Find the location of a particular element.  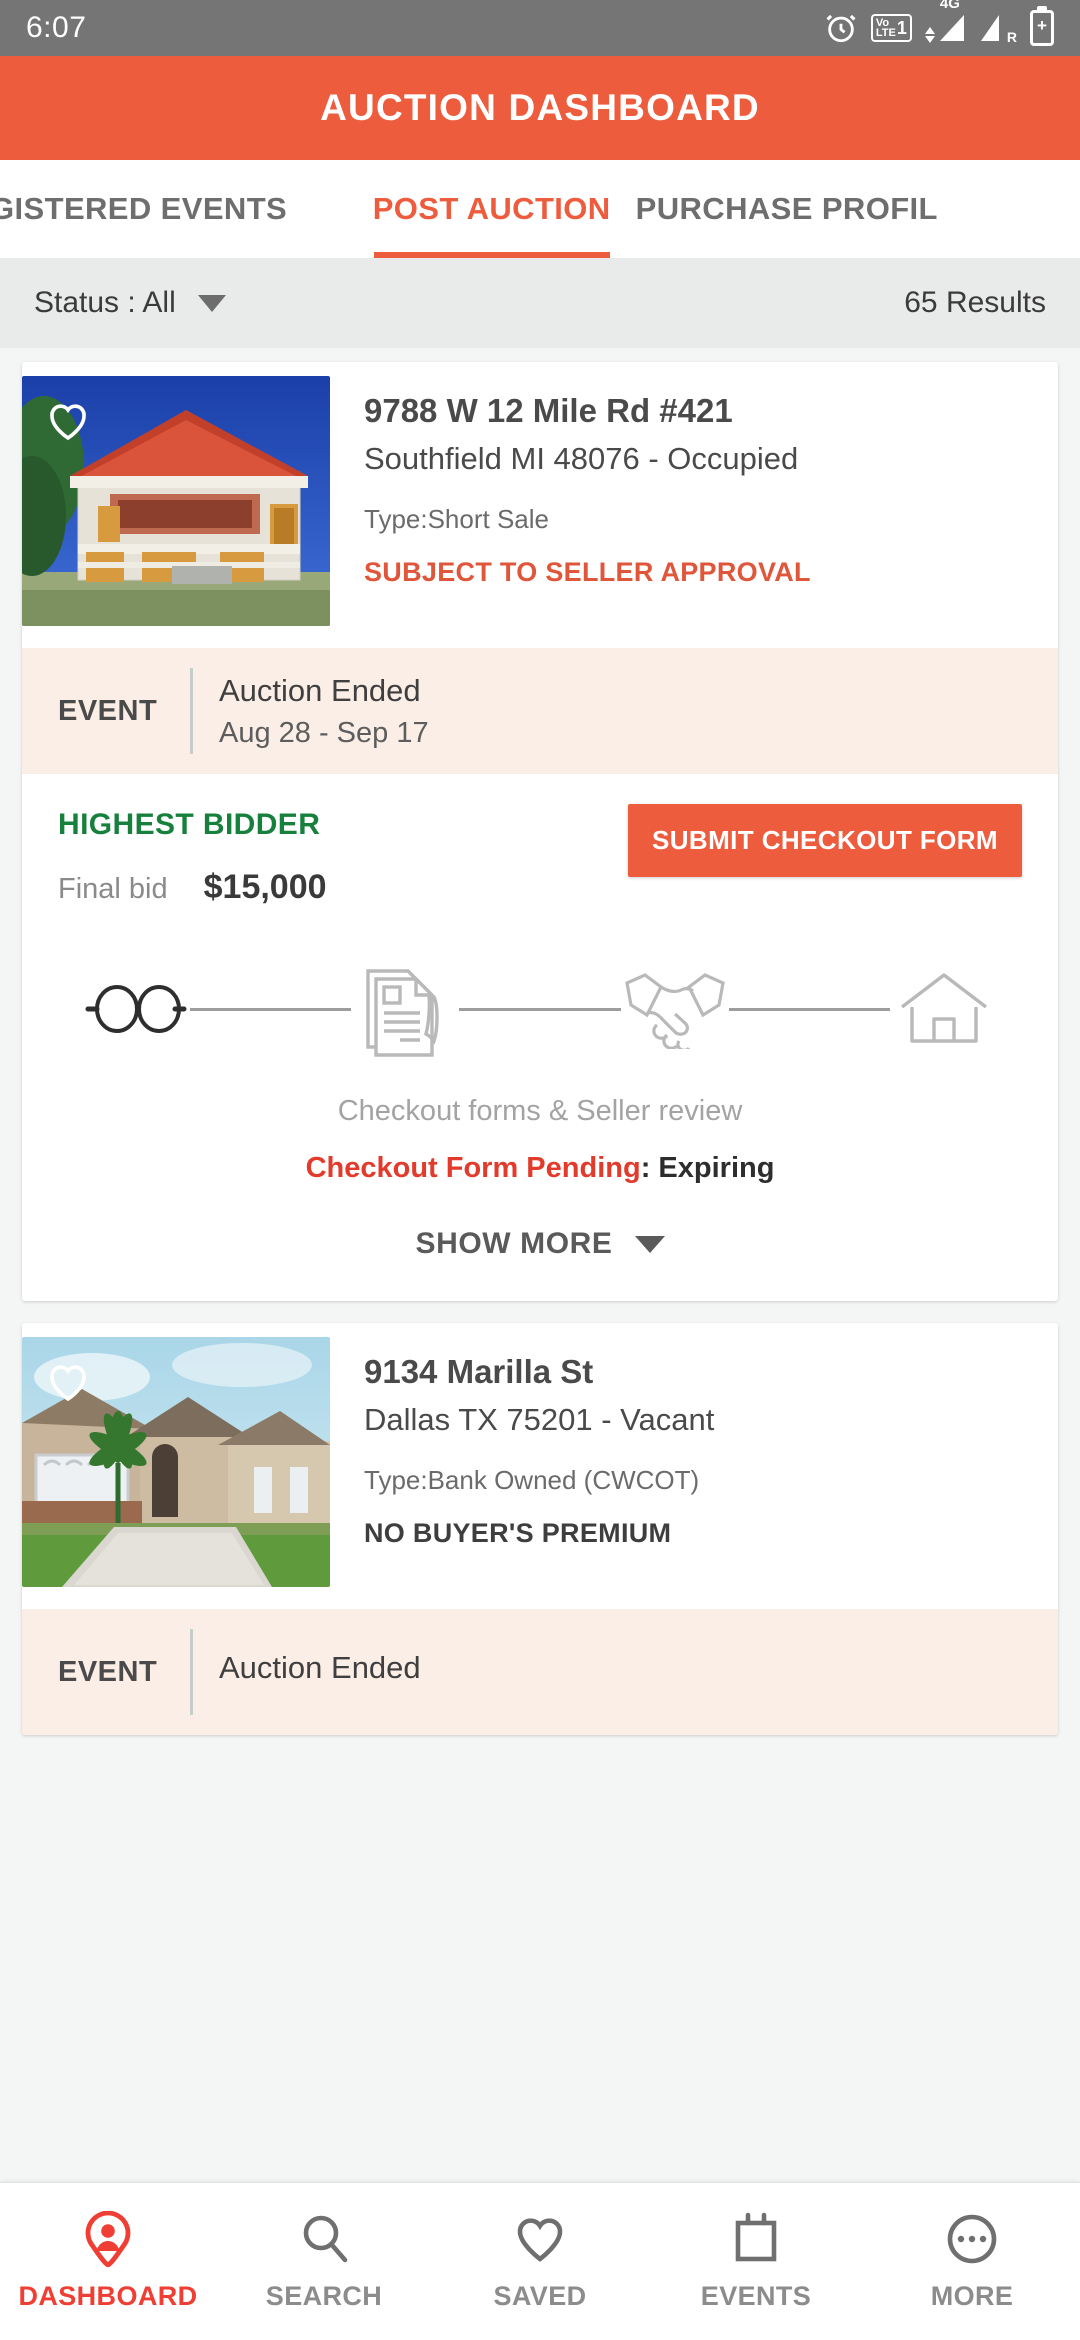

results-count: 65 Results is located at coordinates (975, 302).